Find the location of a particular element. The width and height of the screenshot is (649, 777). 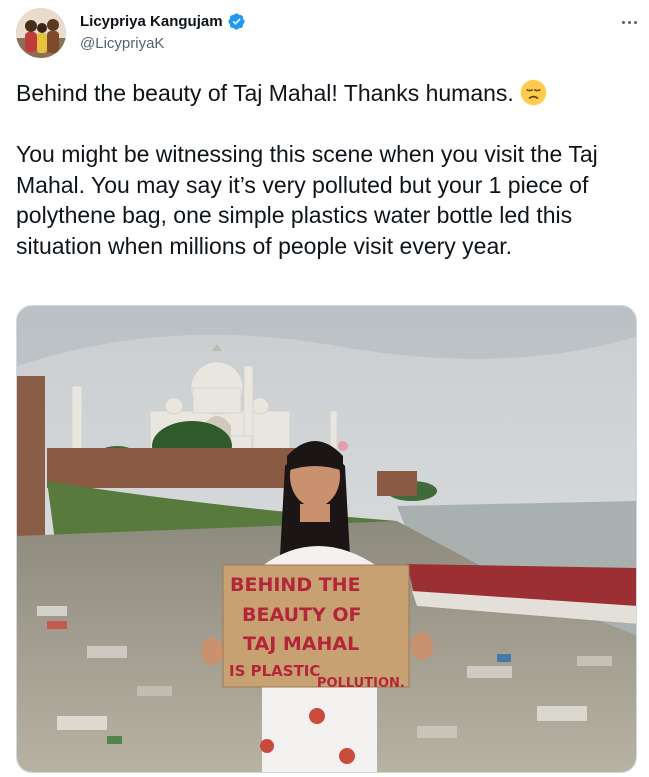

more-options-icon is located at coordinates (629, 22).